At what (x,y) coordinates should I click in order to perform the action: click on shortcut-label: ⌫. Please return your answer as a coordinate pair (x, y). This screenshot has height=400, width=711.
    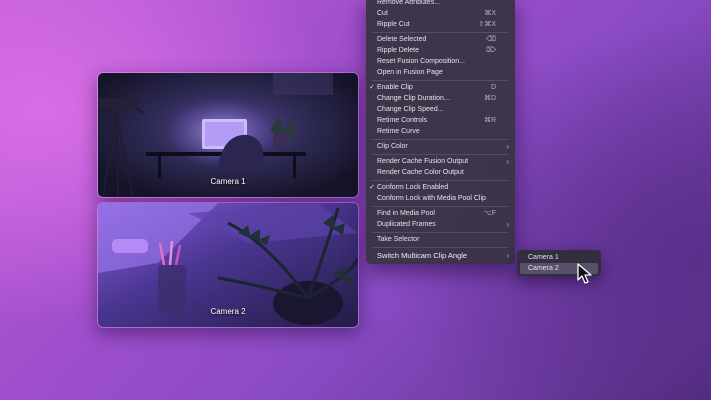
    Looking at the image, I should click on (491, 39).